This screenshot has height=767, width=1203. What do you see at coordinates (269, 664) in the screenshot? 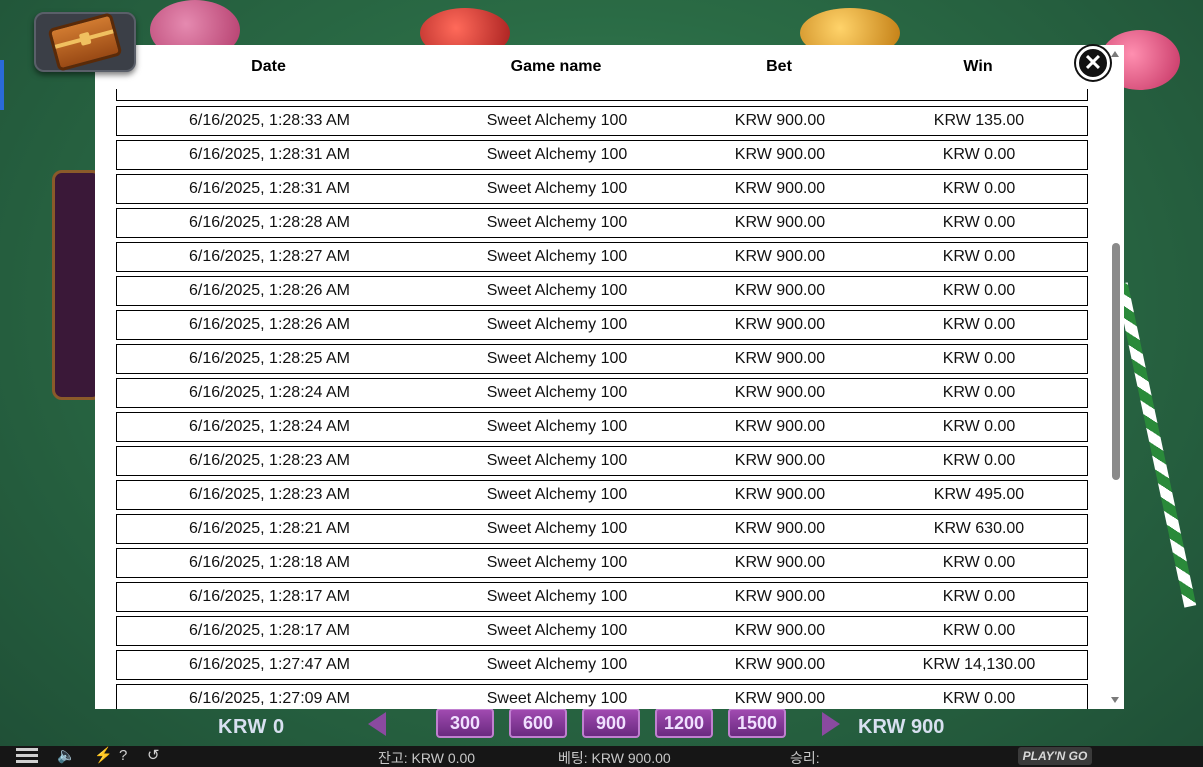
I see `cell-date: 6/16/2025, 1:27:47 AM` at bounding box center [269, 664].